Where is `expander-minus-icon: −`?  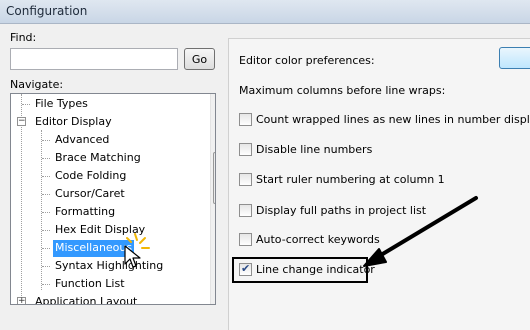
expander-minus-icon: − is located at coordinates (21, 121).